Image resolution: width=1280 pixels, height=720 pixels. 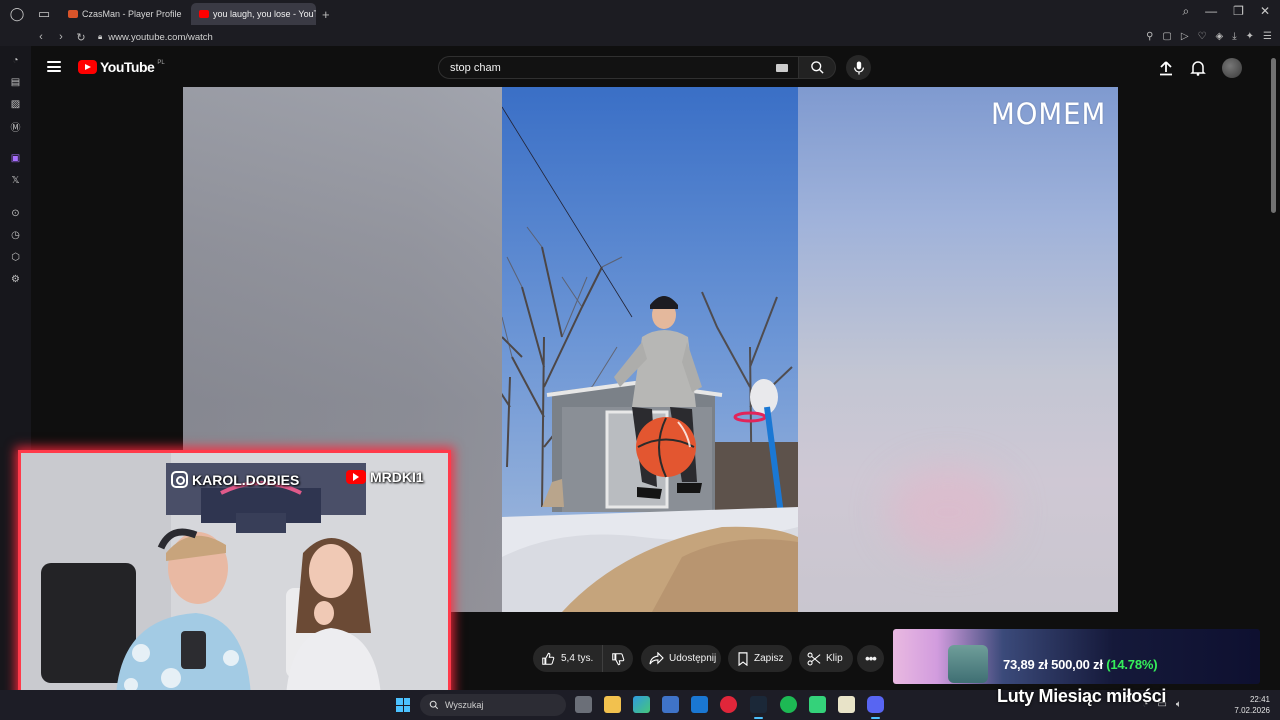 What do you see at coordinates (870, 658) in the screenshot?
I see `more-actions-button: •••` at bounding box center [870, 658].